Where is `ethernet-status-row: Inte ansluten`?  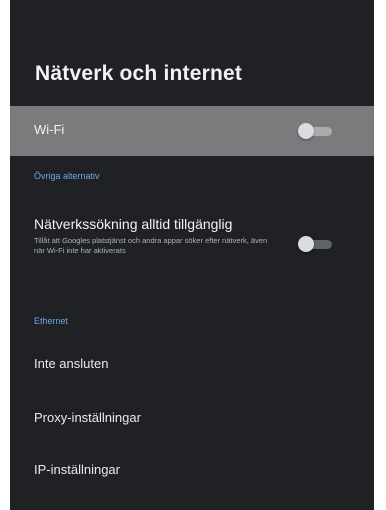 ethernet-status-row: Inte ansluten is located at coordinates (192, 366).